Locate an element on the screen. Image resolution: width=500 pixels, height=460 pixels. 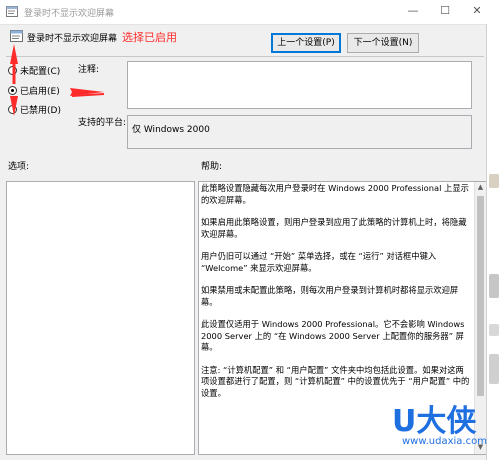
supported-platform-value: 仅 Windows 2000 is located at coordinates (299, 132).